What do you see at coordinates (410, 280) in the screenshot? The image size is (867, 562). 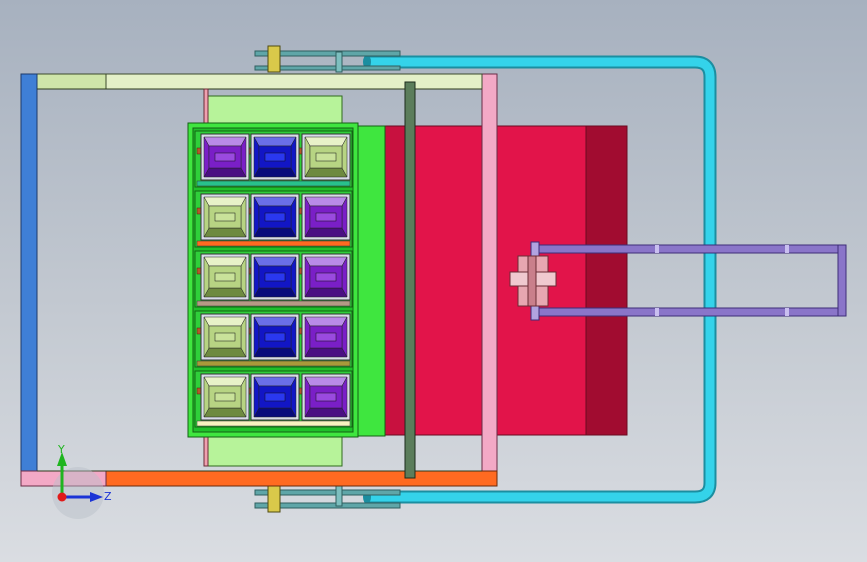 I see `divider-rod` at bounding box center [410, 280].